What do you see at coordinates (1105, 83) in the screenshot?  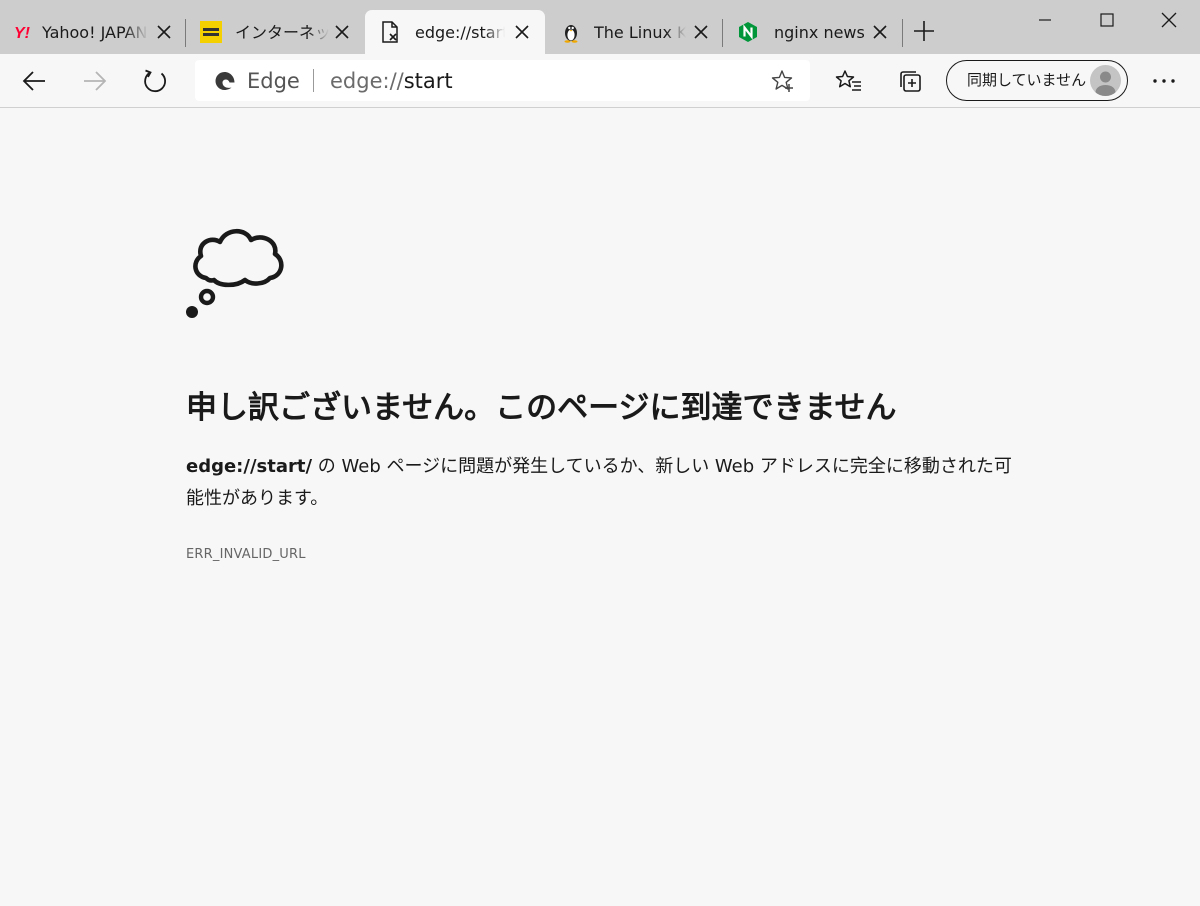 I see `user-avatar-icon` at bounding box center [1105, 83].